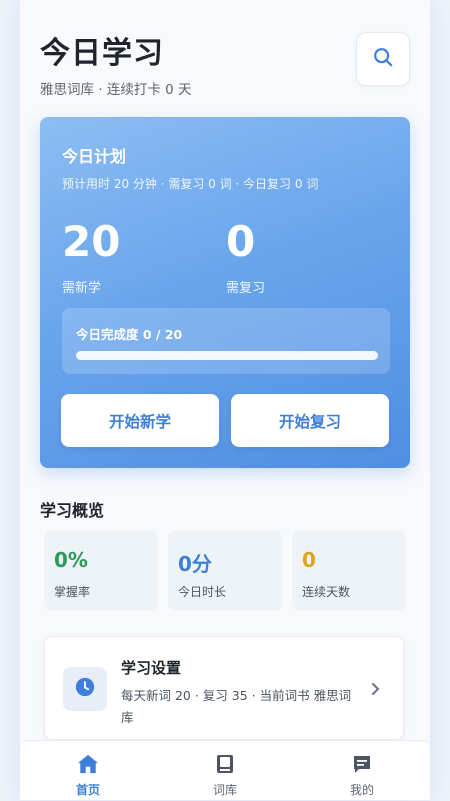  What do you see at coordinates (101, 570) in the screenshot?
I see `stat-mastery: 0% 掌握率` at bounding box center [101, 570].